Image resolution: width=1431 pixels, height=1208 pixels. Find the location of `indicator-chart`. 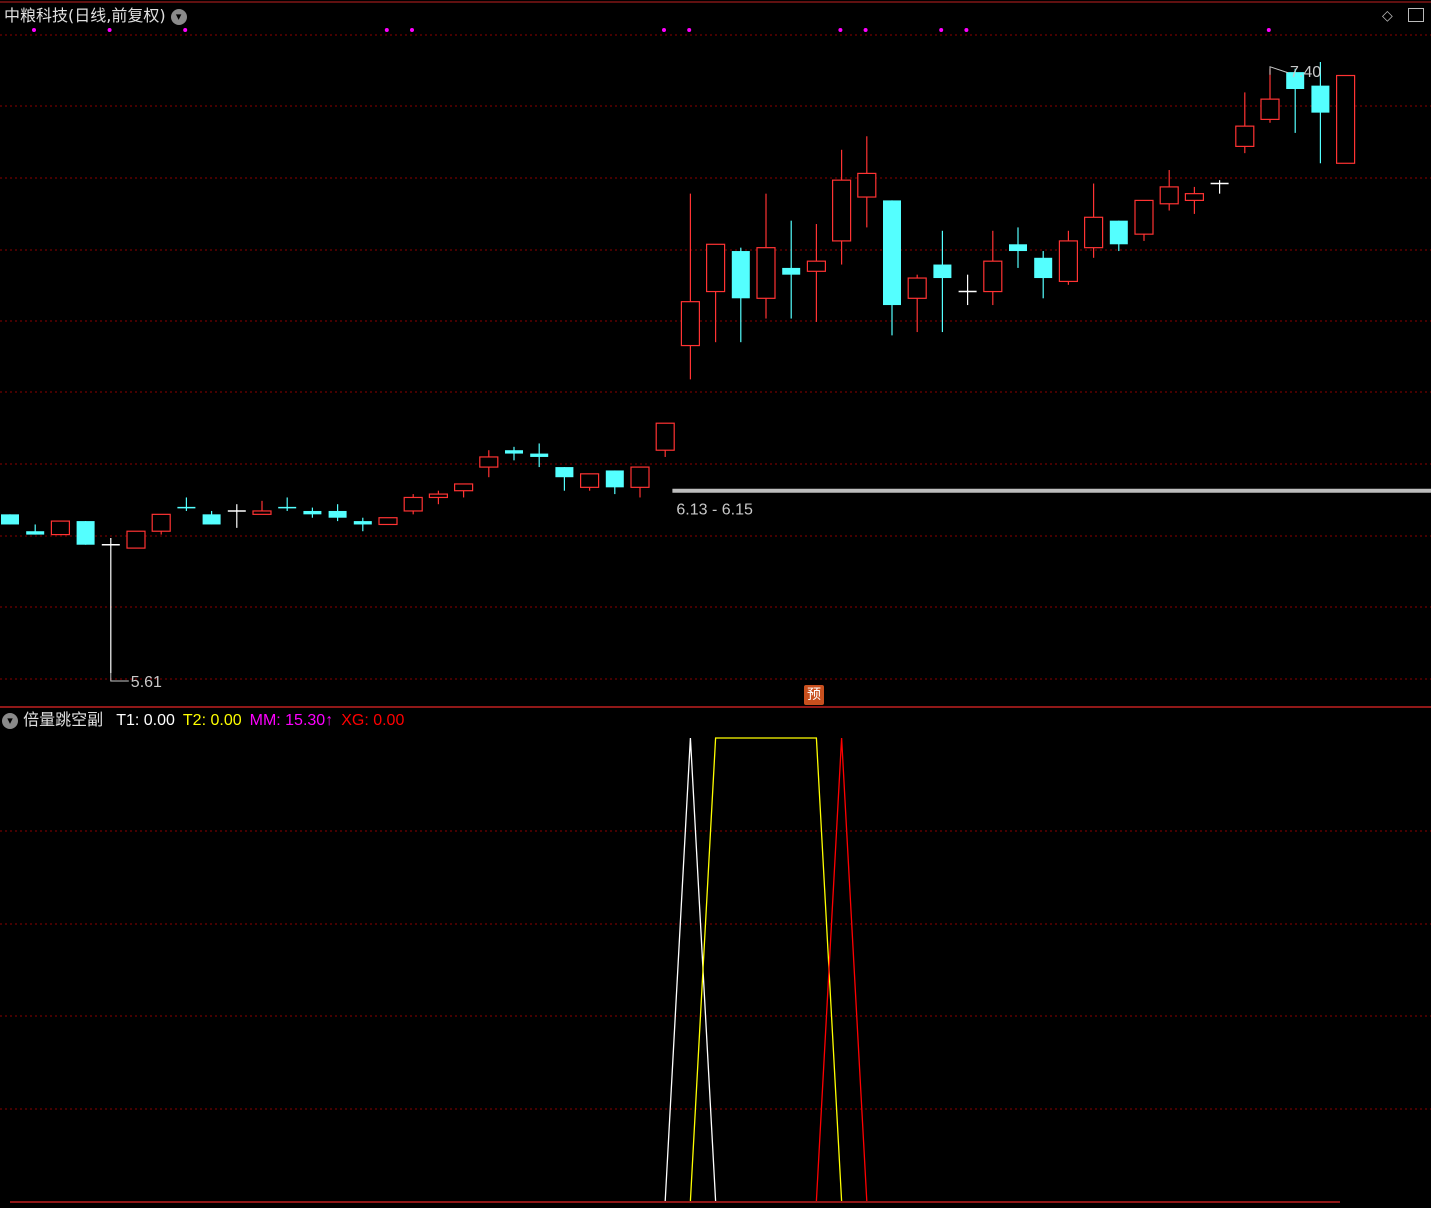

indicator-chart is located at coordinates (766, 969).